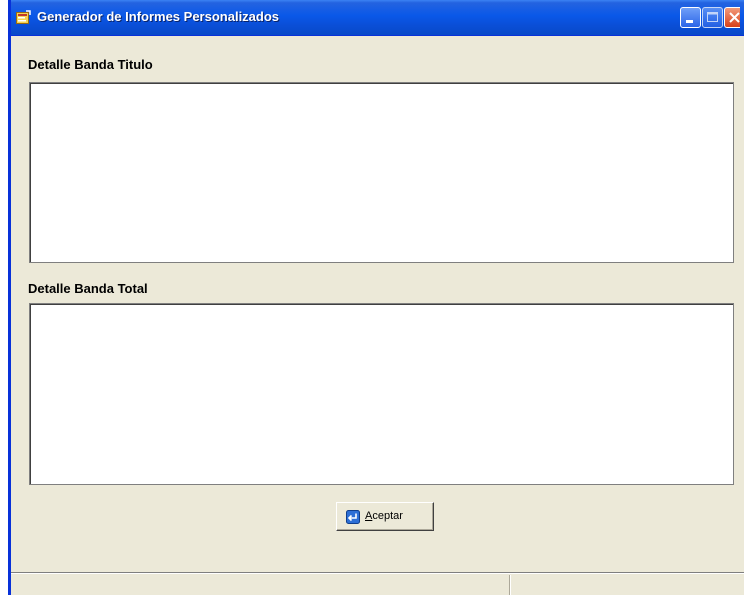 This screenshot has width=744, height=595. I want to click on minimize-icon, so click(689, 21).